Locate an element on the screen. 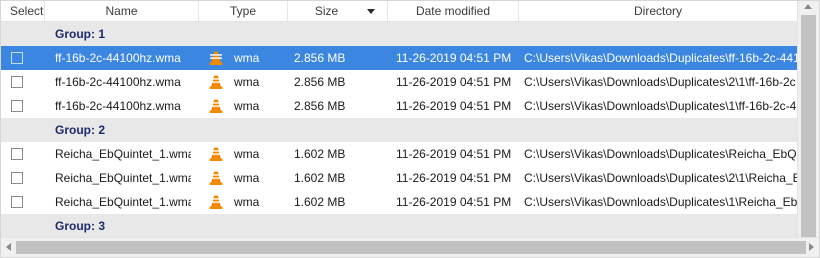 The height and width of the screenshot is (258, 820). horizontal-scrollbar is located at coordinates (410, 247).